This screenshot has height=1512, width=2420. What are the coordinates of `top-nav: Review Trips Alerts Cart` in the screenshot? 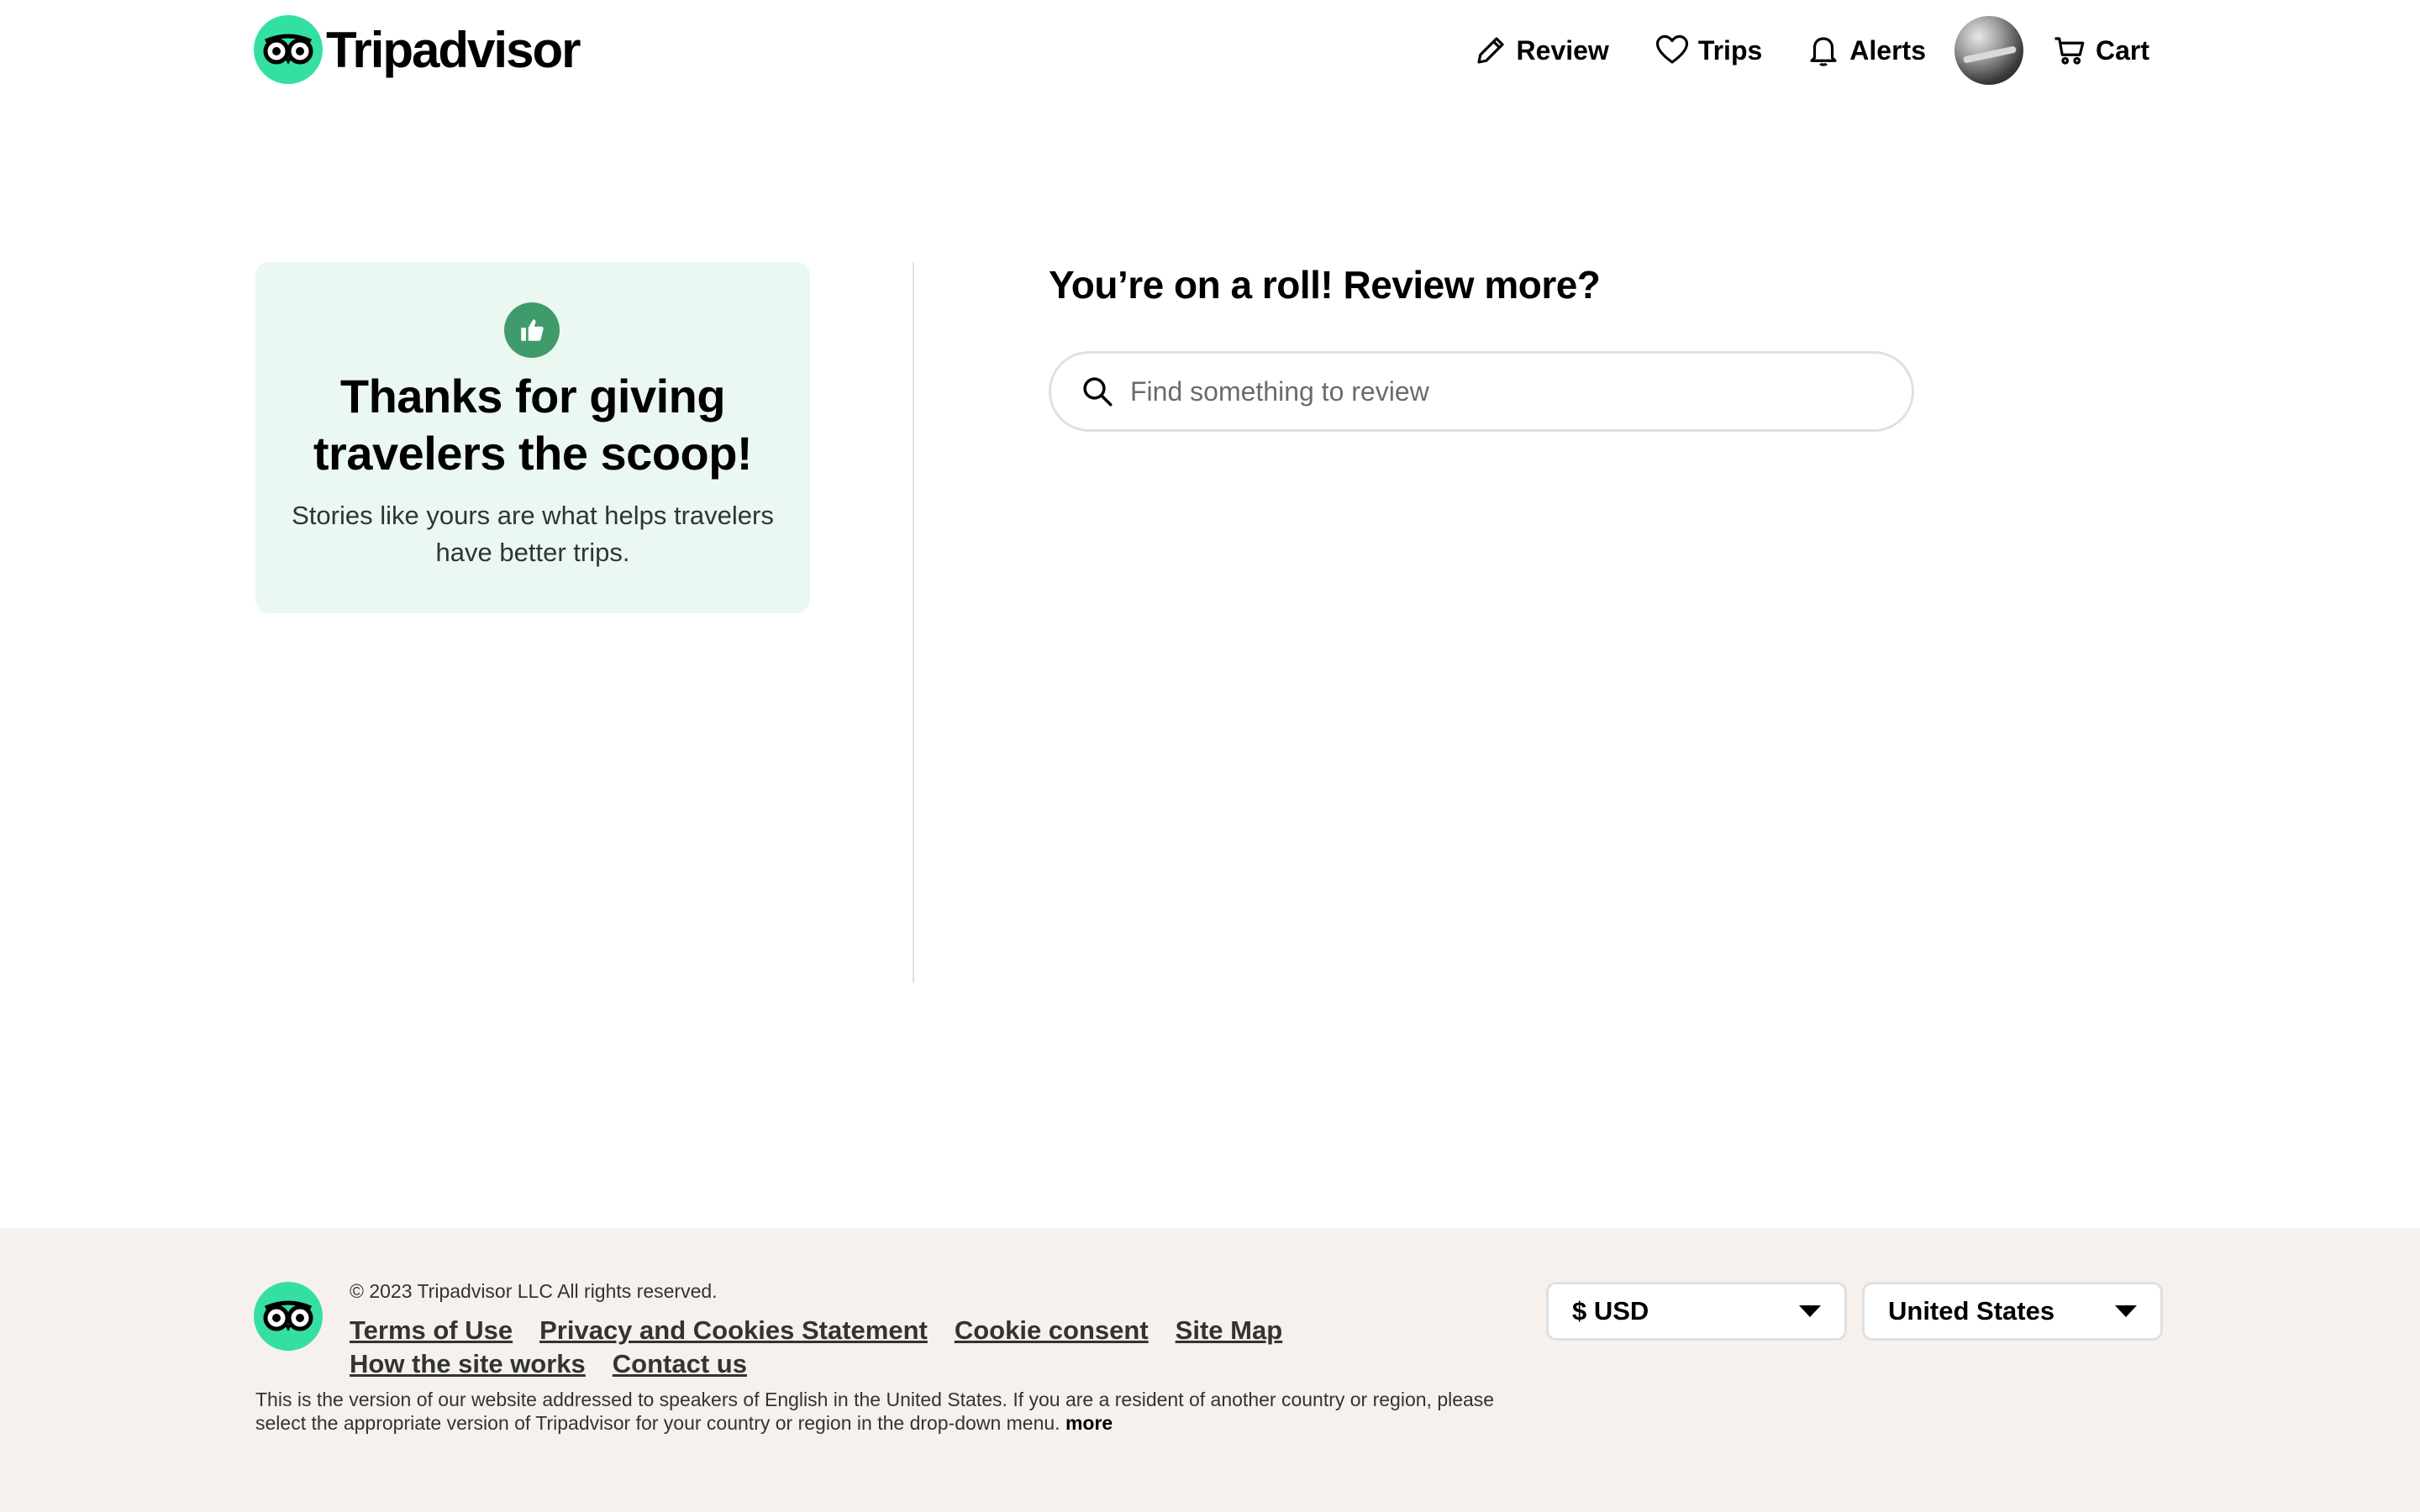 It's located at (1811, 50).